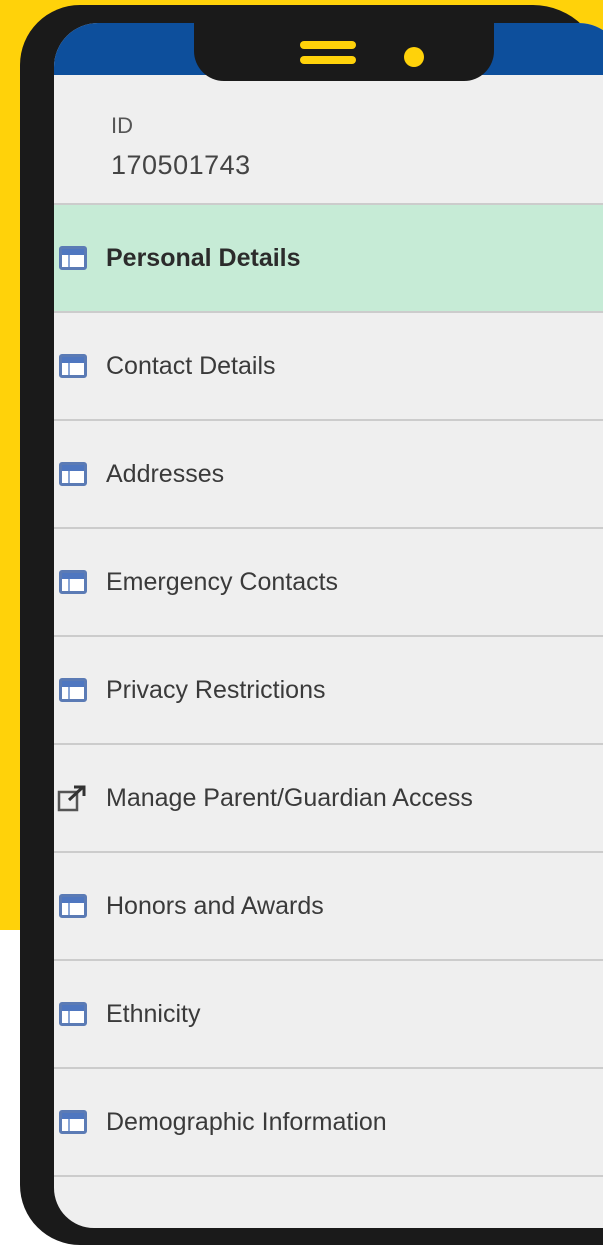 The image size is (603, 1245). I want to click on menu-item-label: Manage Parent/Guardian Access, so click(289, 797).